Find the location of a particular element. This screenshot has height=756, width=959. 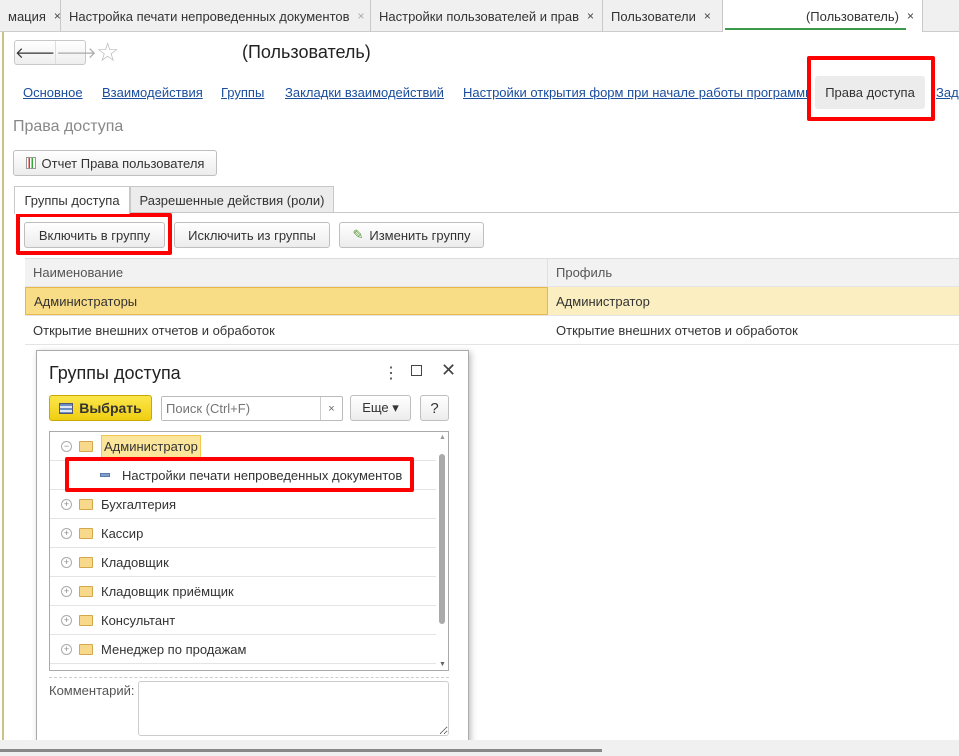

forward-button: 🡒 is located at coordinates (75, 52).